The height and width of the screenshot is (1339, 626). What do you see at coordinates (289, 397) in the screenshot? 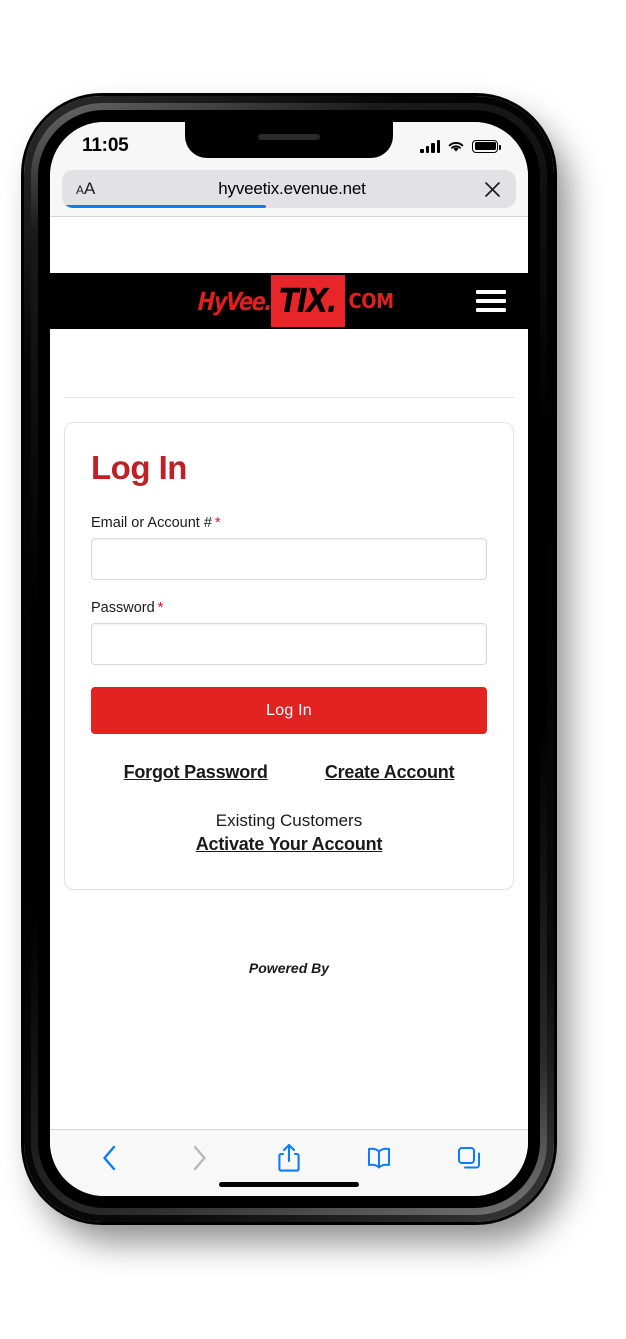
I see `content-divider` at bounding box center [289, 397].